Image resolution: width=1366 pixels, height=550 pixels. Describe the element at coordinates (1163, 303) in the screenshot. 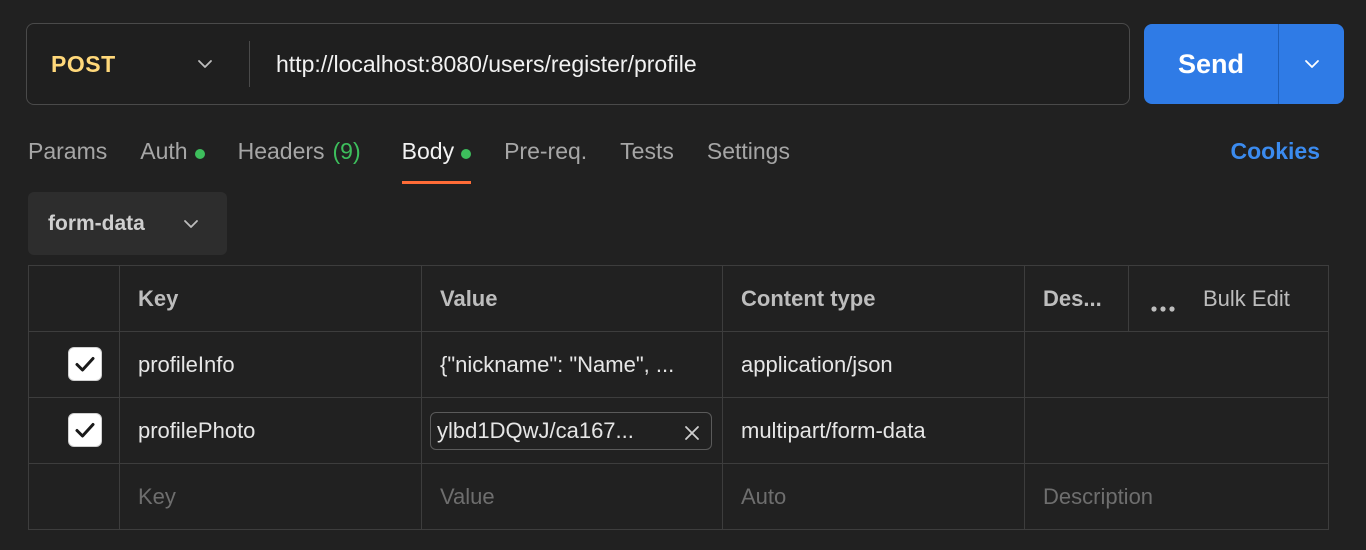

I see `more-horizontal-icon` at that location.